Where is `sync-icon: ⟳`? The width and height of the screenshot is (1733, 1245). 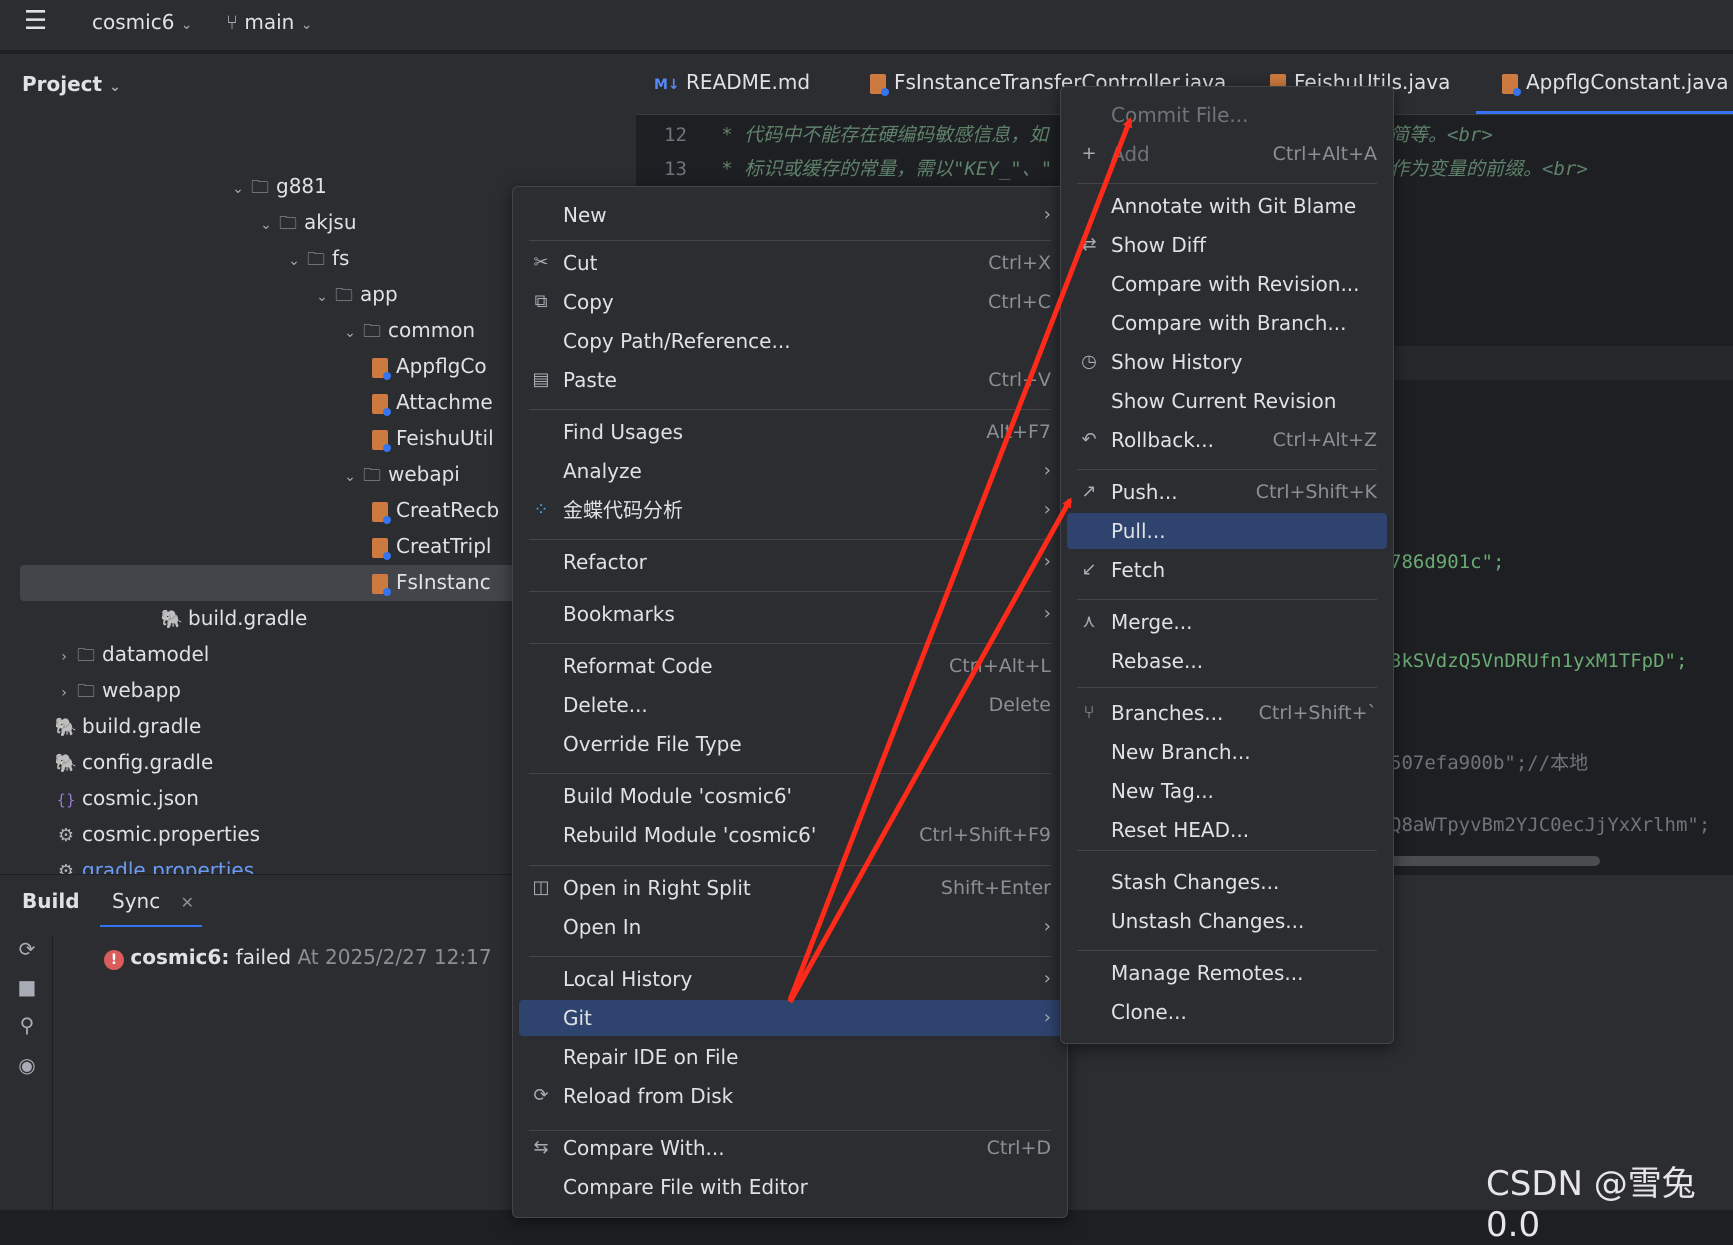 sync-icon: ⟳ is located at coordinates (27, 950).